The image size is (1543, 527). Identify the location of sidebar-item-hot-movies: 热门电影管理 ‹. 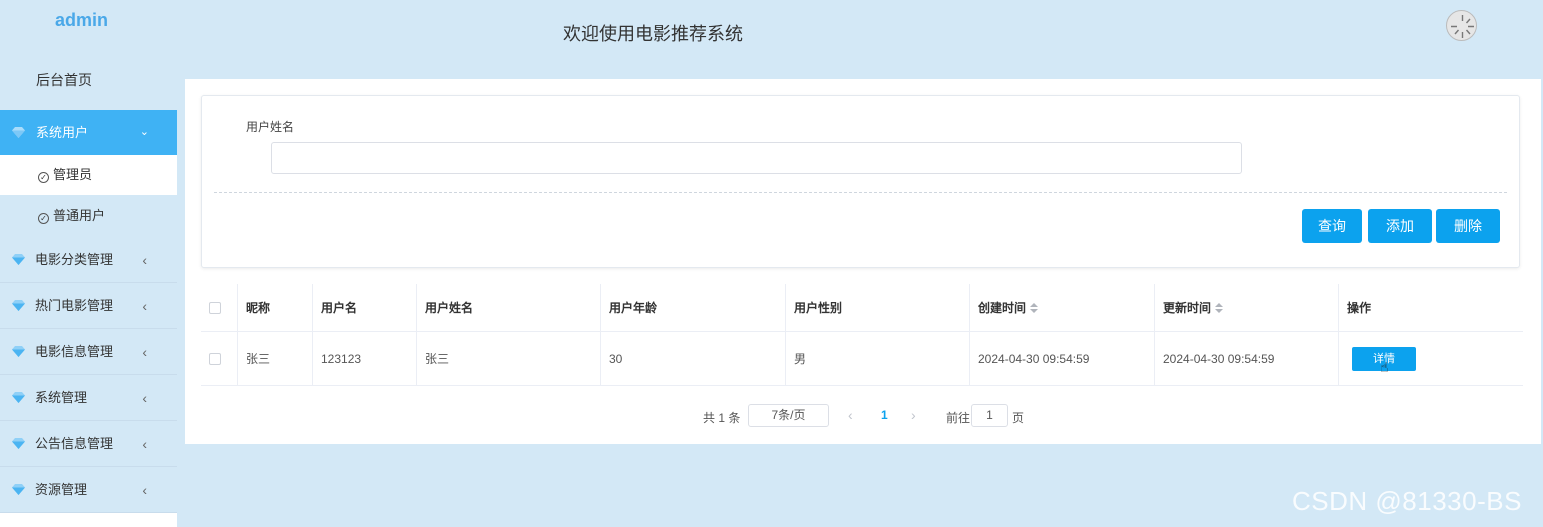
(88, 306).